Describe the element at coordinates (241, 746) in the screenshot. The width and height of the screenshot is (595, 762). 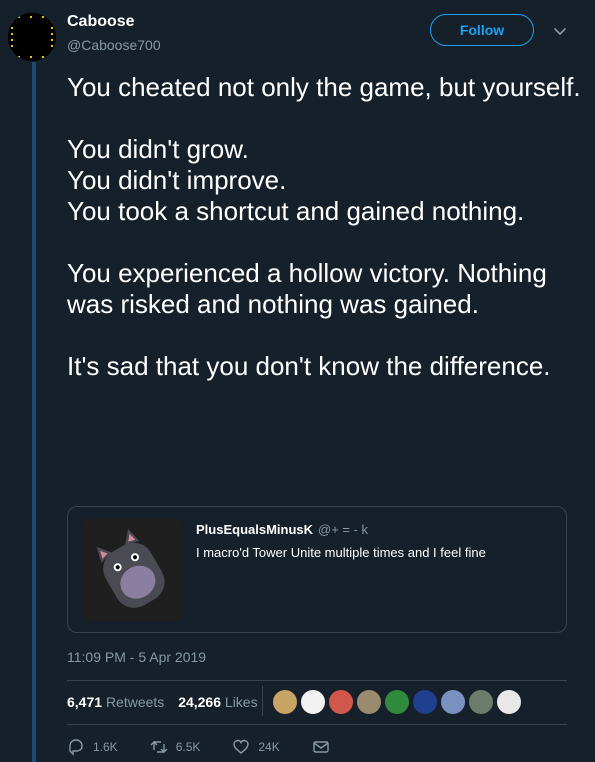
I see `heart-icon` at that location.